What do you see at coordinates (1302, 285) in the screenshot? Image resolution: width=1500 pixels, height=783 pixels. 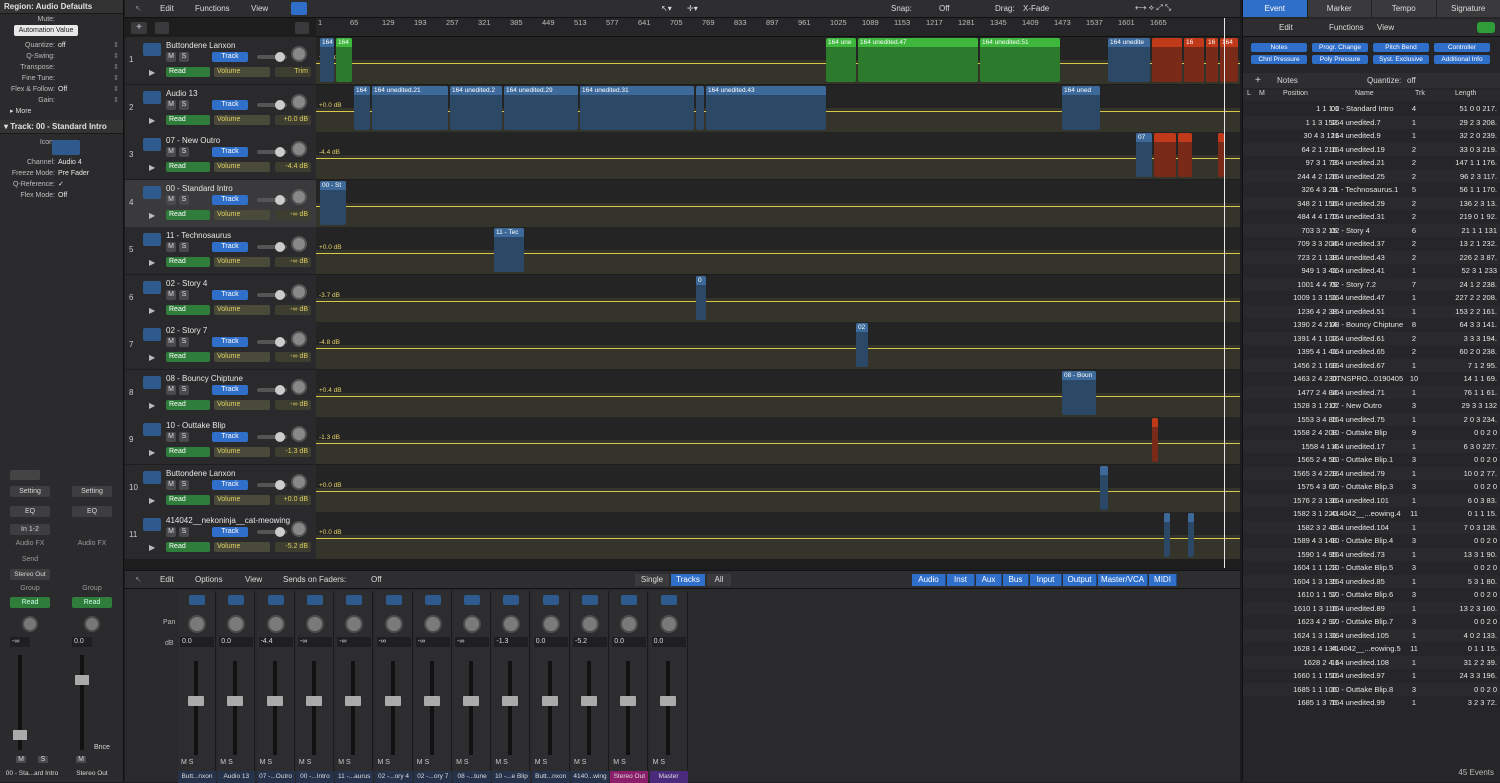 I see `event-position: 1001 4 4 79.` at bounding box center [1302, 285].